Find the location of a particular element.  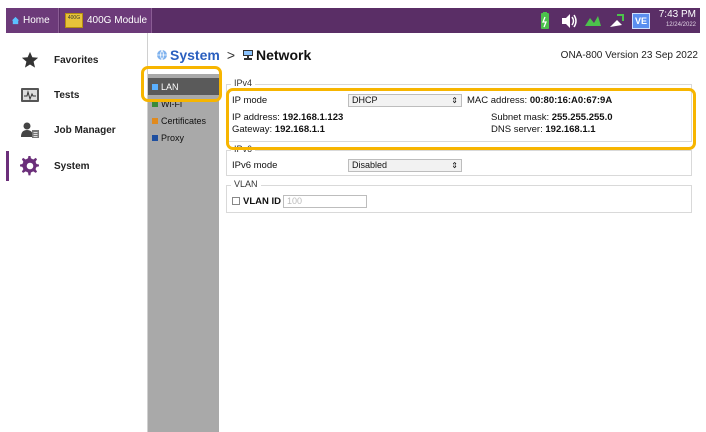

vlan-id-placeholder: 100 is located at coordinates (295, 201).